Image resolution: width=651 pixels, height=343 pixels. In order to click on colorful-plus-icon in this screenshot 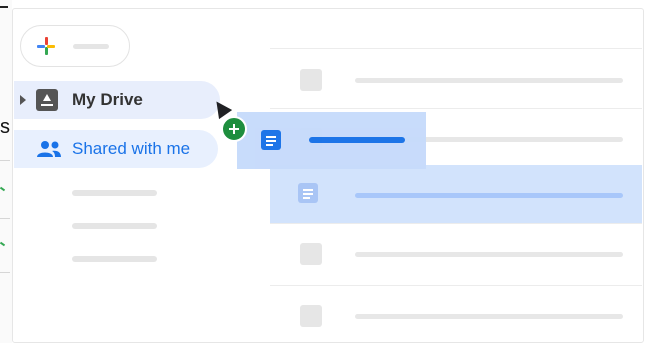, I will do `click(46, 46)`.